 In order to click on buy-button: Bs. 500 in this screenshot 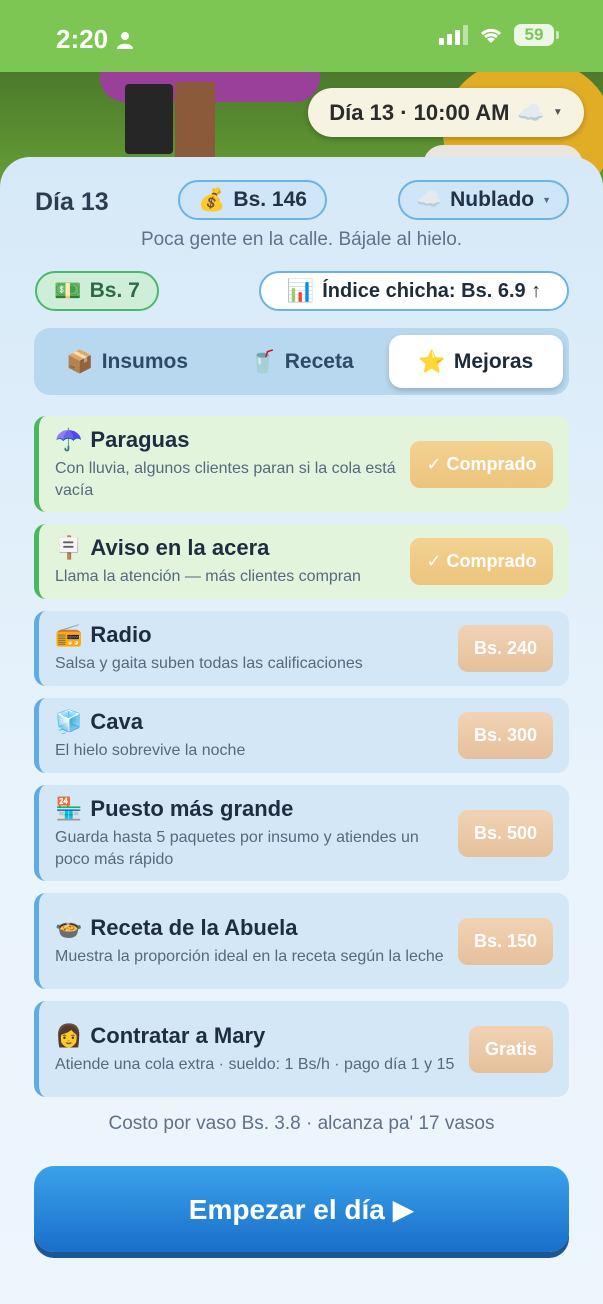, I will do `click(505, 833)`.